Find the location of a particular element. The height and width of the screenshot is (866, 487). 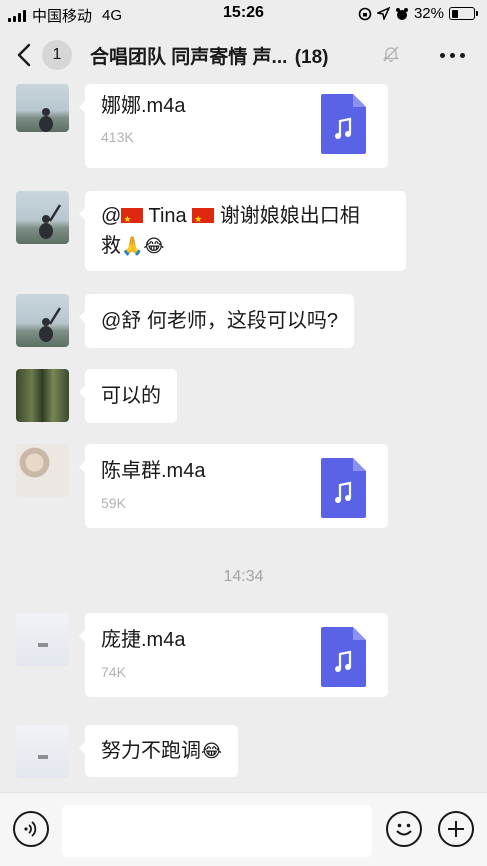

voice-button is located at coordinates (31, 829).